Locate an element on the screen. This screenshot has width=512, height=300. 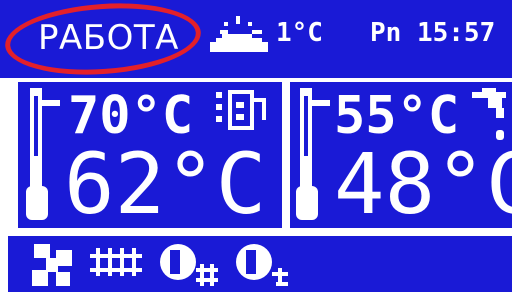
pump-heating-icon is located at coordinates (189, 265).